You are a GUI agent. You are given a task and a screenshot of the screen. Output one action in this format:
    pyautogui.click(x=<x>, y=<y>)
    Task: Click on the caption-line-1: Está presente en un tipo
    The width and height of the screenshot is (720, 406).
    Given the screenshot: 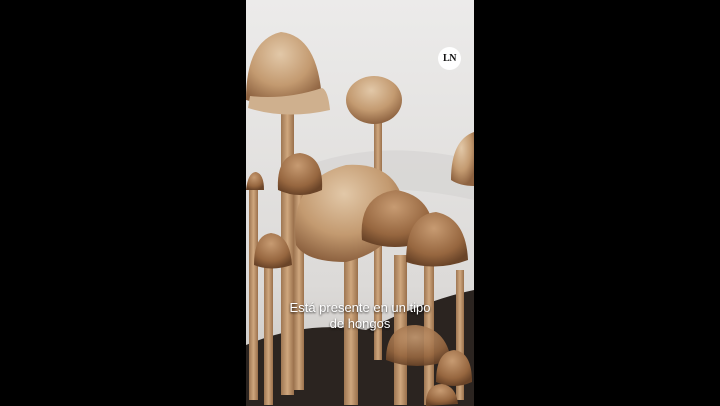 What is the action you would take?
    pyautogui.click(x=360, y=307)
    